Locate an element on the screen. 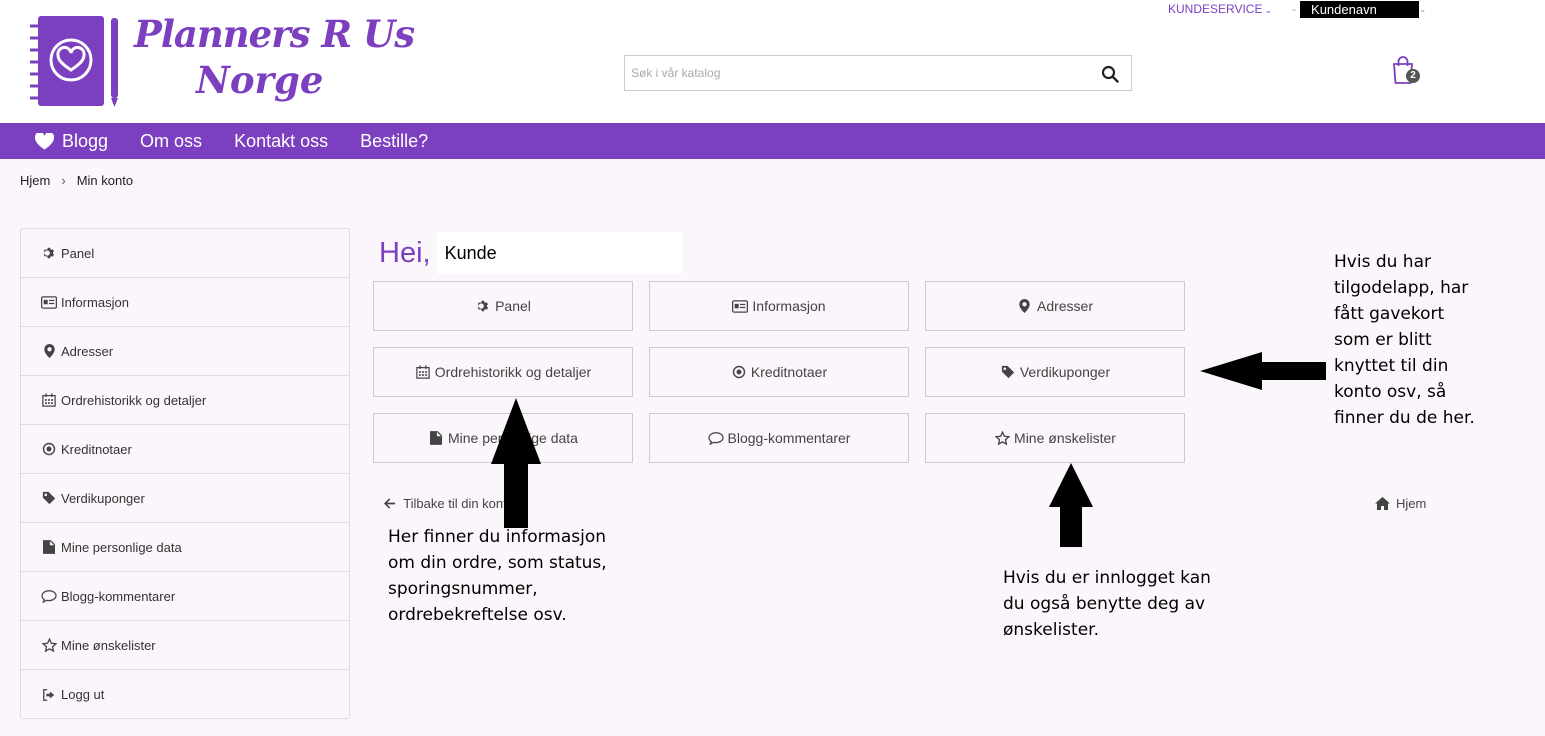  greeting-text: Hei, is located at coordinates (405, 252).